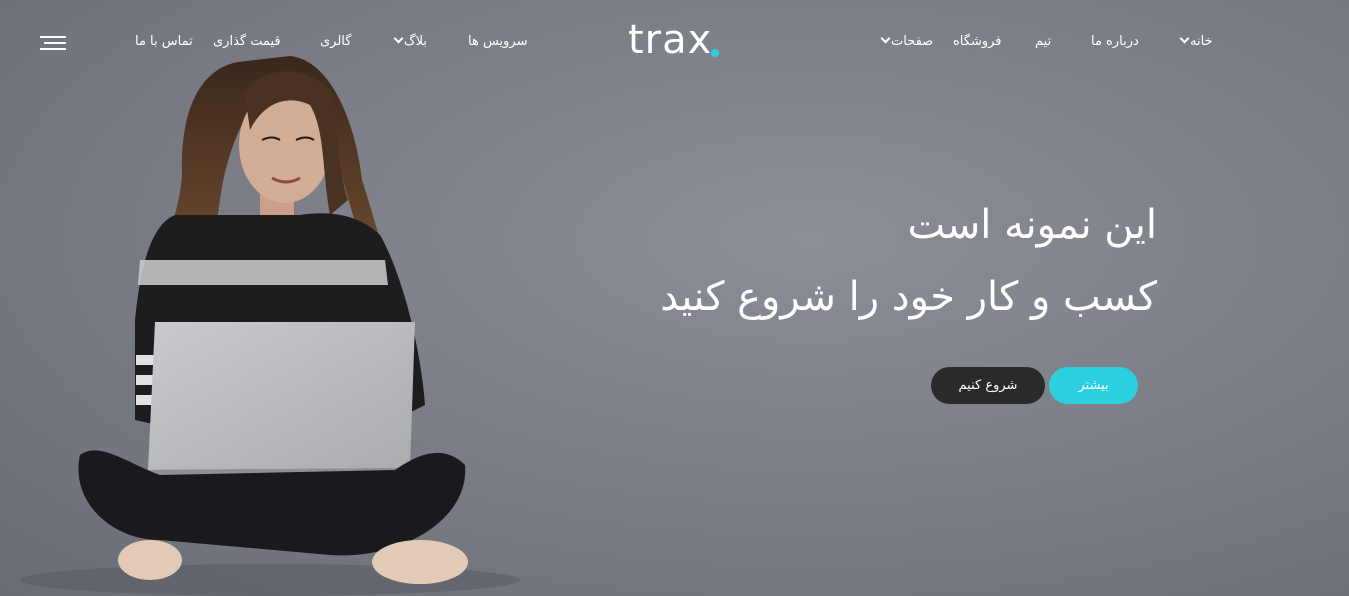 The width and height of the screenshot is (1349, 596). I want to click on nav-item-pricing: قیمت گذاری, so click(247, 42).